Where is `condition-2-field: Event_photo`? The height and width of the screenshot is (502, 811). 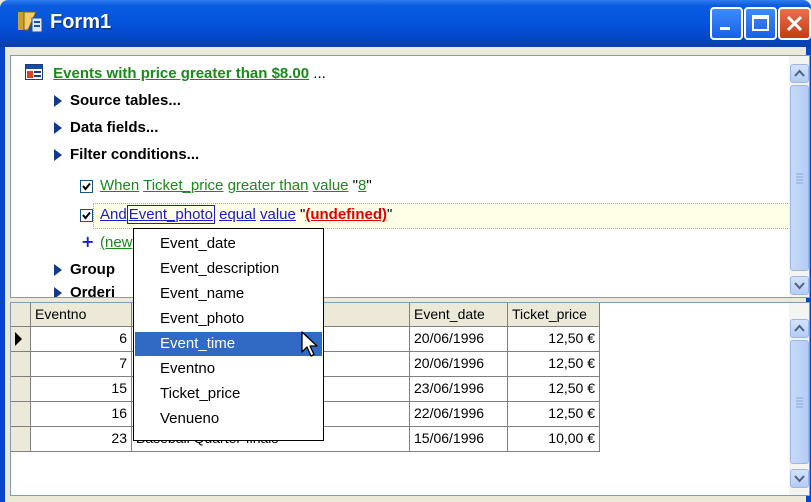
condition-2-field: Event_photo is located at coordinates (170, 214).